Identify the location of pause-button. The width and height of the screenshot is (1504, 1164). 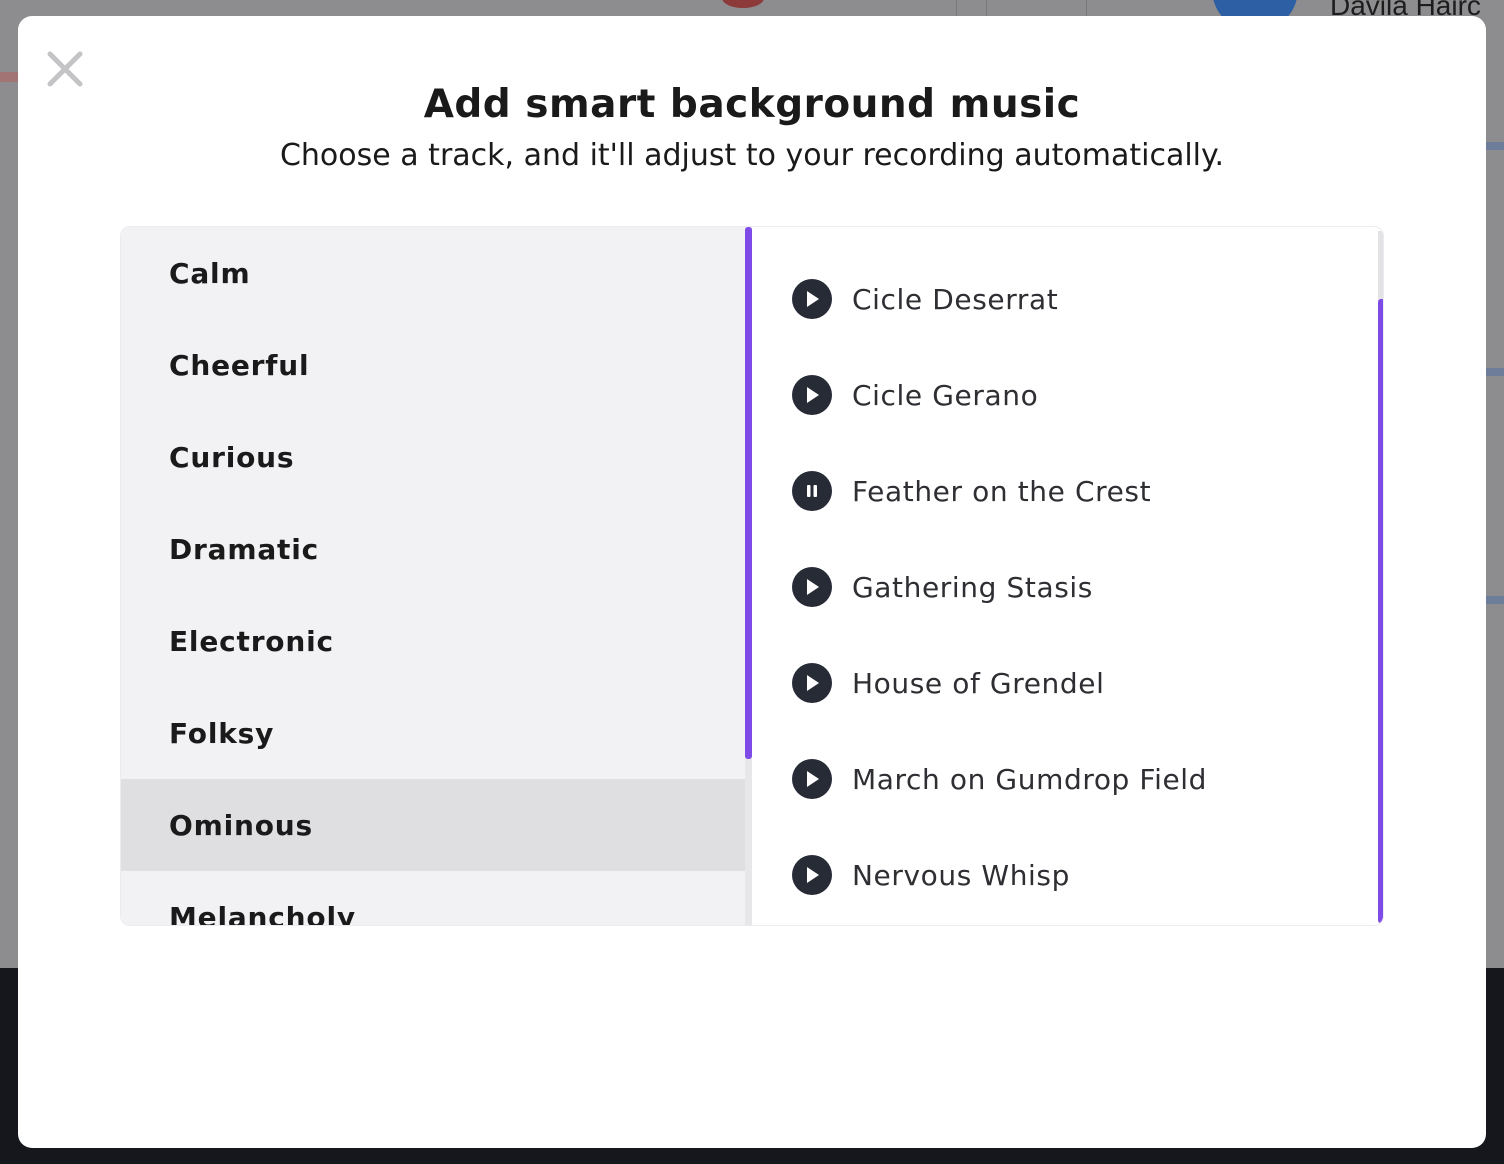
(812, 491).